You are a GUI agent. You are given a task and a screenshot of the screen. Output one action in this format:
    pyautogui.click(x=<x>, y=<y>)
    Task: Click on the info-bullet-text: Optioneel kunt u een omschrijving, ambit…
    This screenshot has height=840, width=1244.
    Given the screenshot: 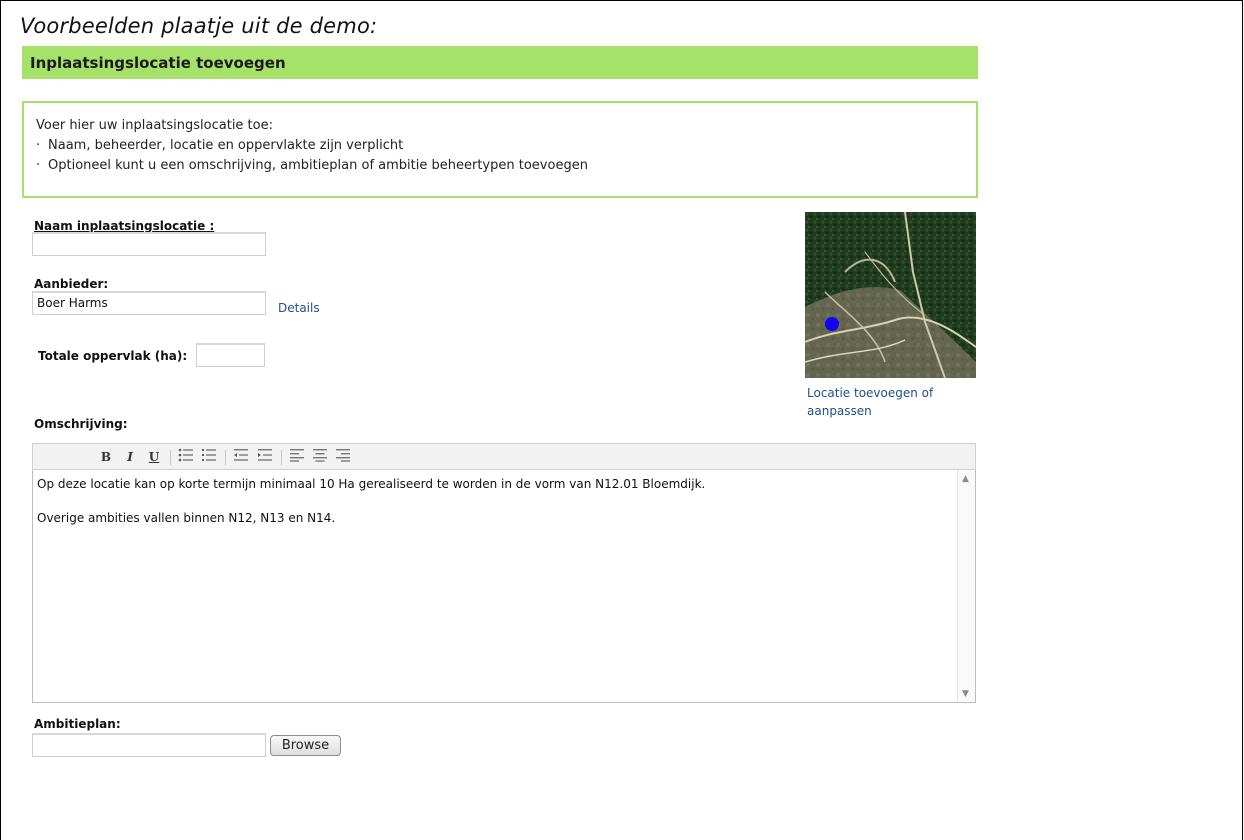 What is the action you would take?
    pyautogui.click(x=318, y=165)
    